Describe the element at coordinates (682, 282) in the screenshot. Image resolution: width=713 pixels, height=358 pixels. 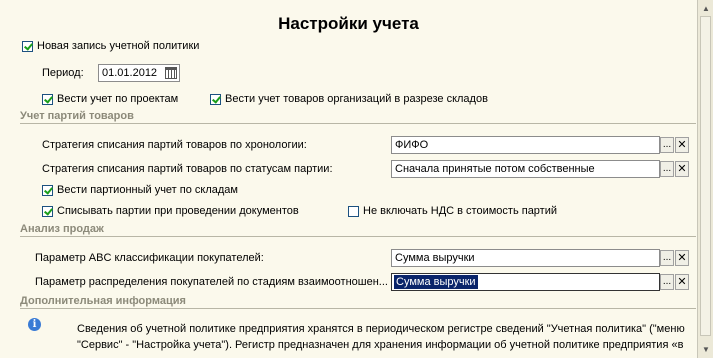
I see `stages-clear-button: ✕` at that location.